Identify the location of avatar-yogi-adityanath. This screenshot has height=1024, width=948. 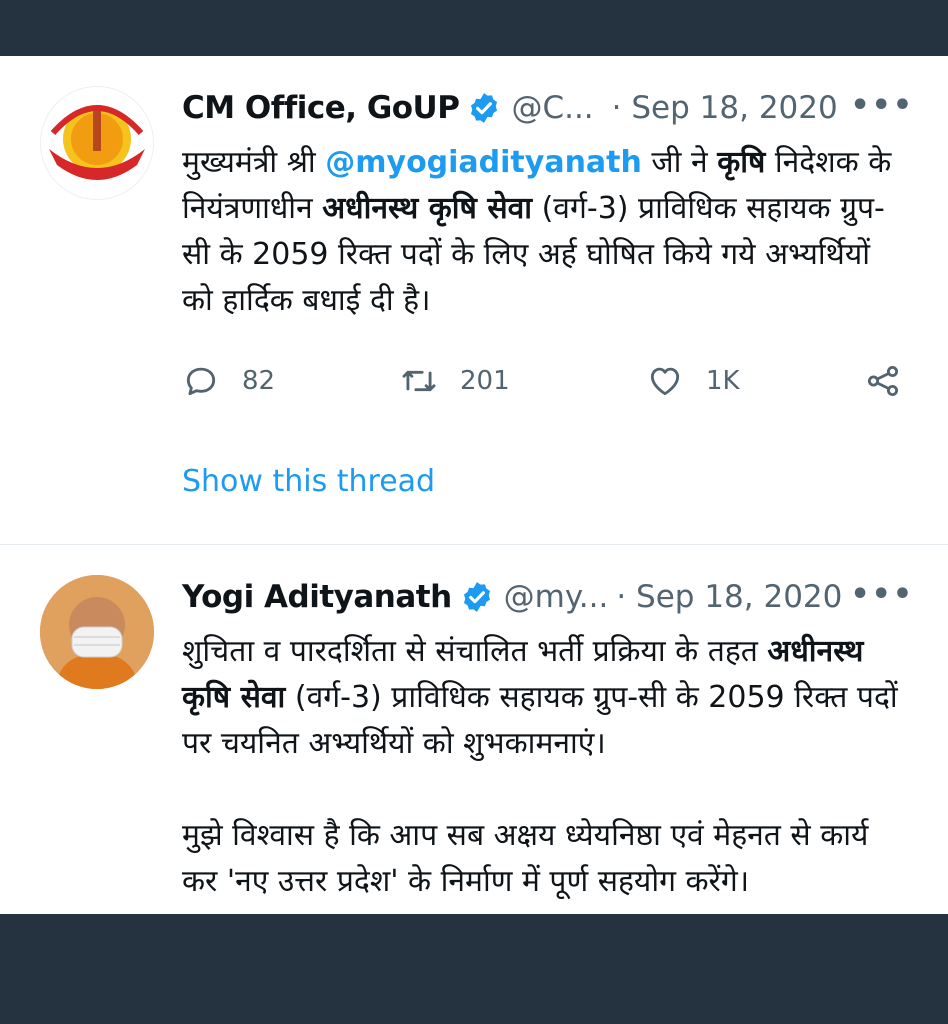
(97, 632).